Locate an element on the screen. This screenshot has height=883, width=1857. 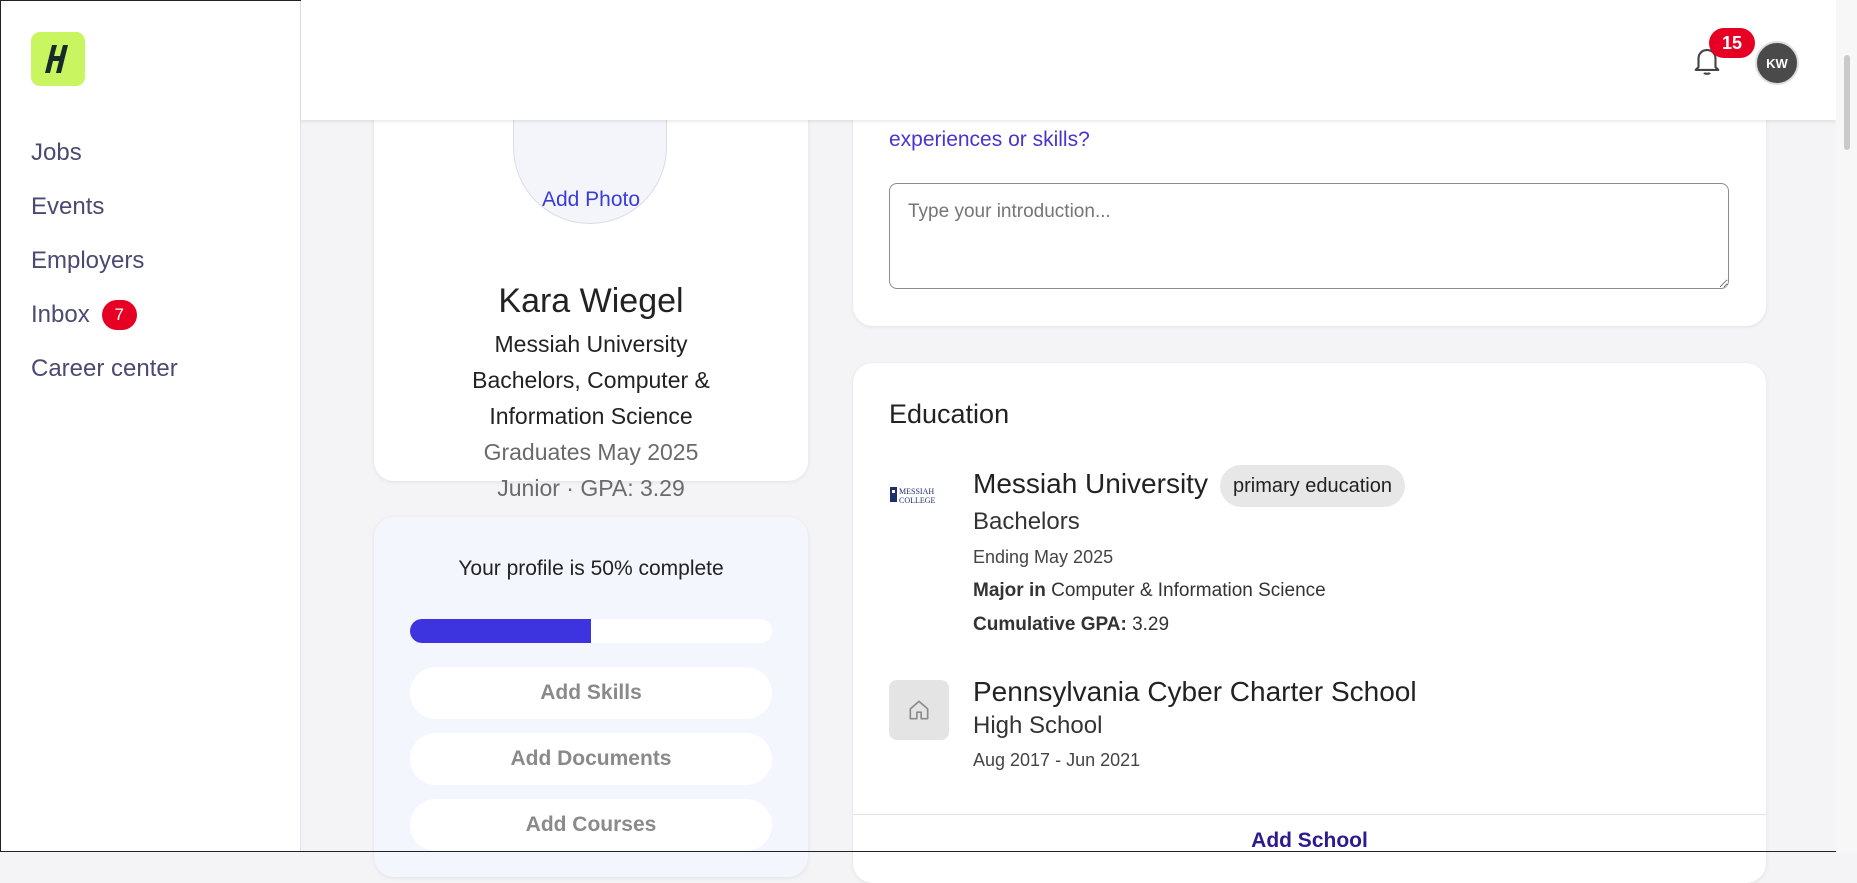
svg-text: COLLEGE is located at coordinates (917, 500).